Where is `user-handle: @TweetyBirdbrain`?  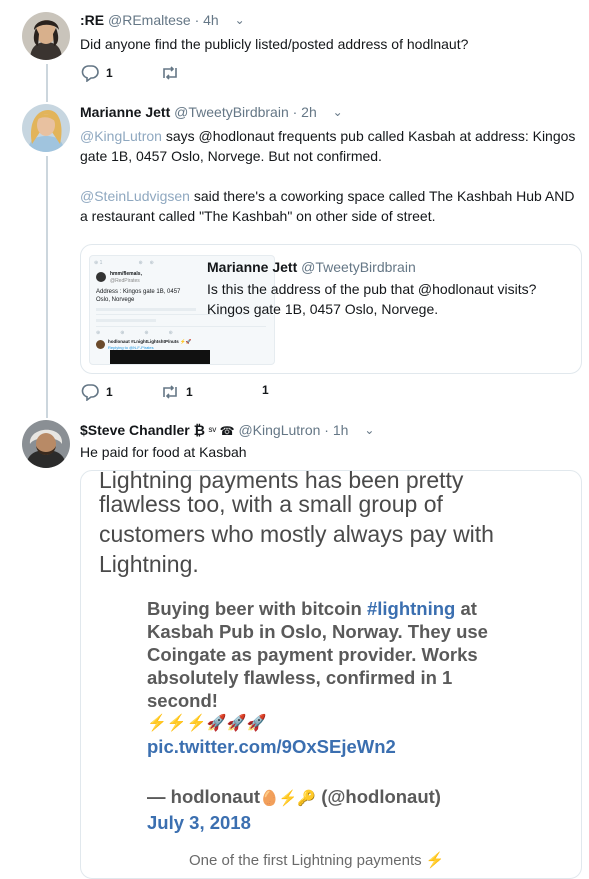
user-handle: @TweetyBirdbrain is located at coordinates (231, 112).